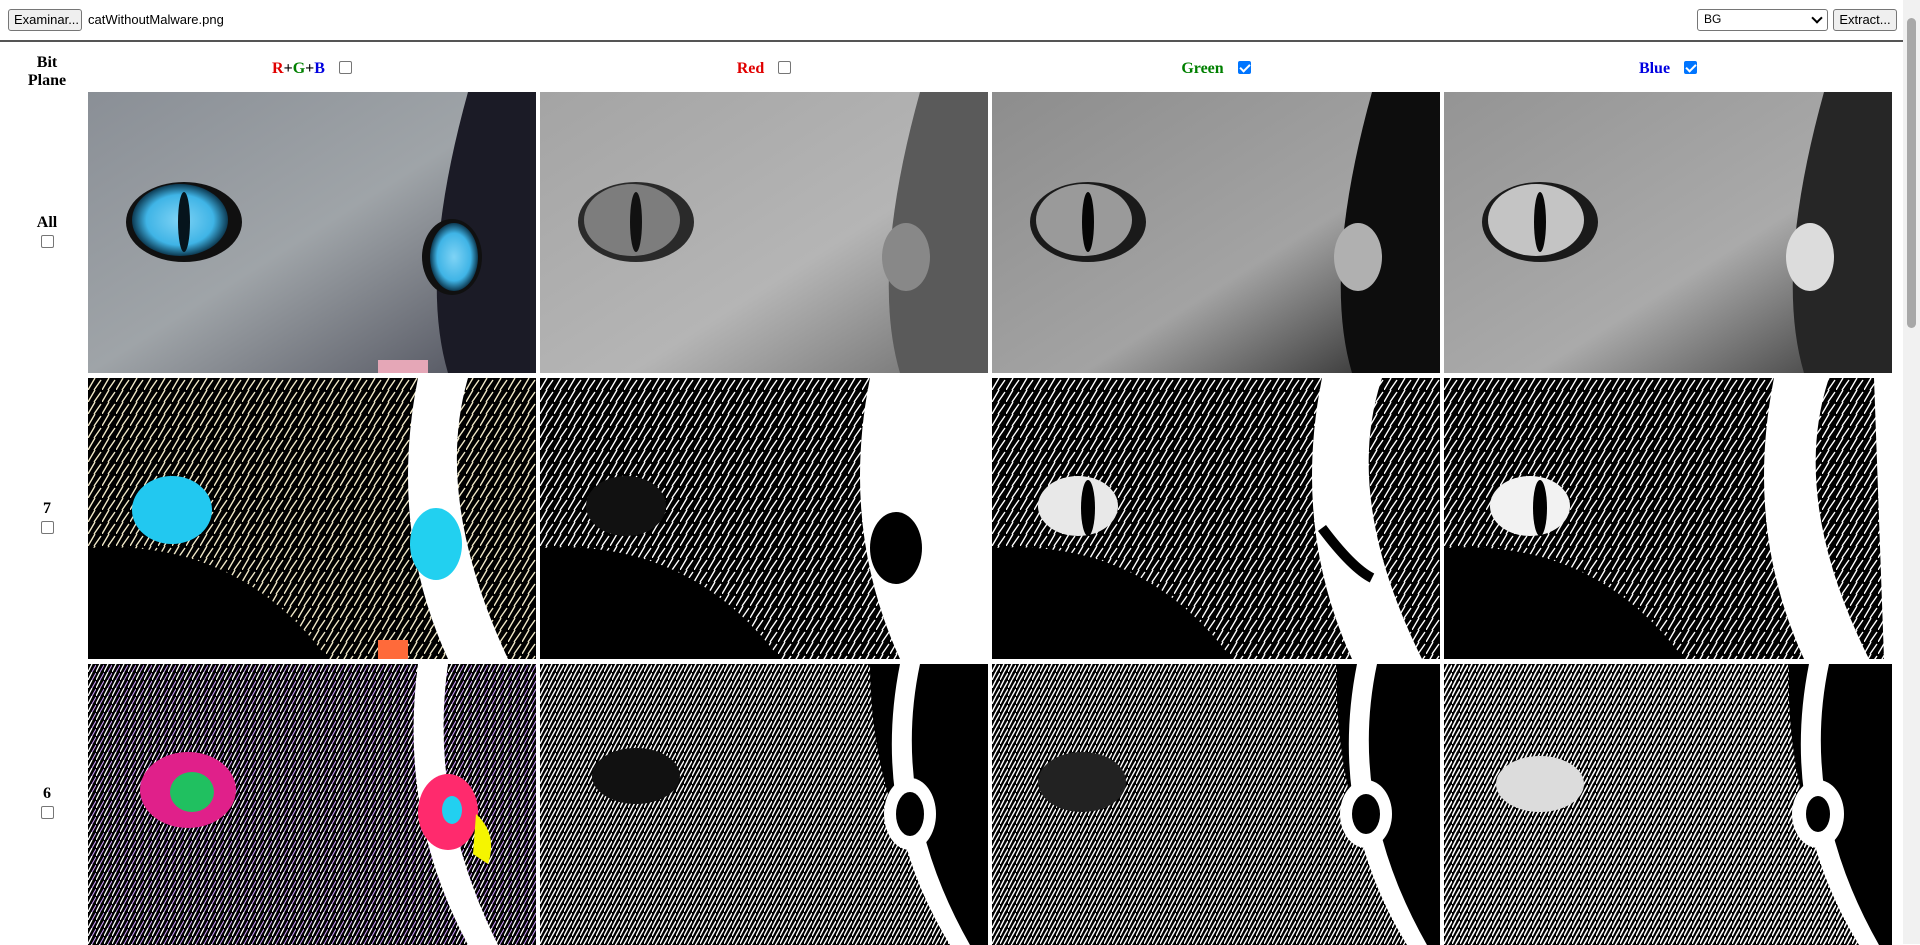 The image size is (1920, 945). Describe the element at coordinates (319, 68) in the screenshot. I see `rgb-label-b: B` at that location.